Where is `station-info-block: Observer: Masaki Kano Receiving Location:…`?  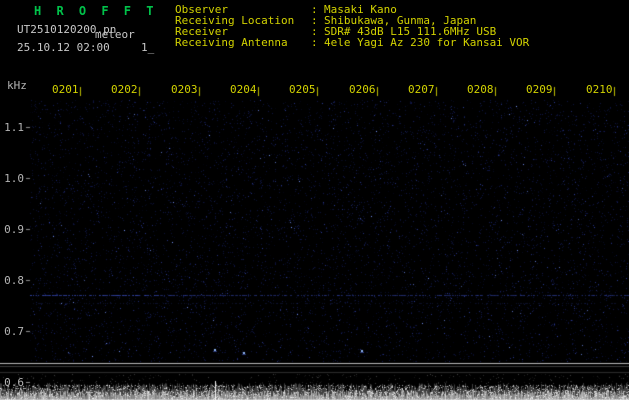
station-info-block: Observer: Masaki Kano Receiving Location:… is located at coordinates (352, 26).